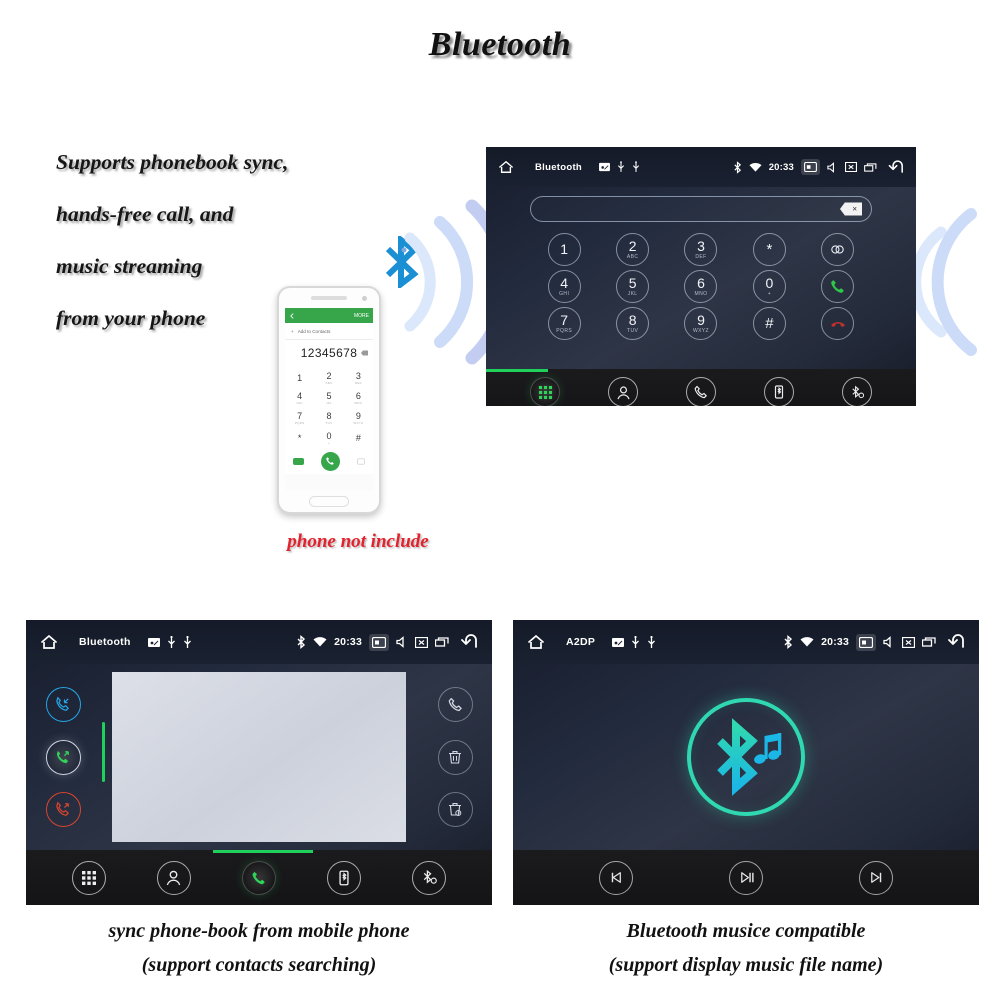 Image resolution: width=1000 pixels, height=1000 pixels. What do you see at coordinates (63, 757) in the screenshot?
I see `outgoing-call-filter-icon` at bounding box center [63, 757].